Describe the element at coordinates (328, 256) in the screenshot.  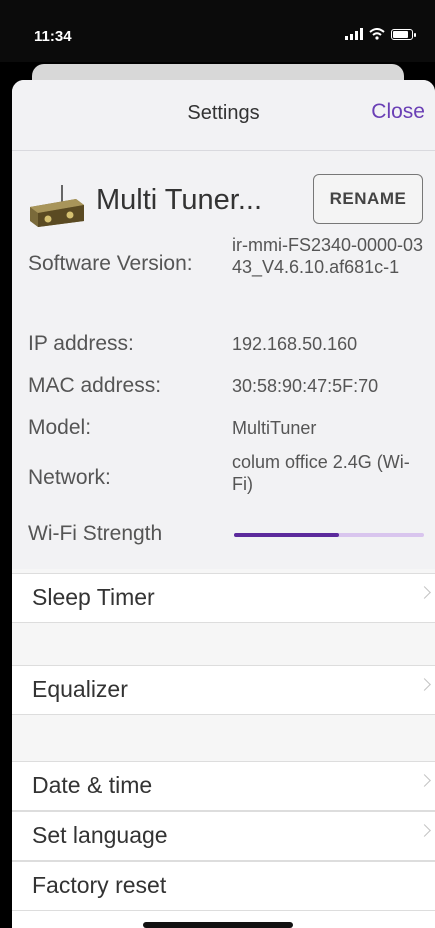
I see `software-version-value: ir-mmi-FS2340-0000-0343_V4.6.10.af681c-1` at that location.